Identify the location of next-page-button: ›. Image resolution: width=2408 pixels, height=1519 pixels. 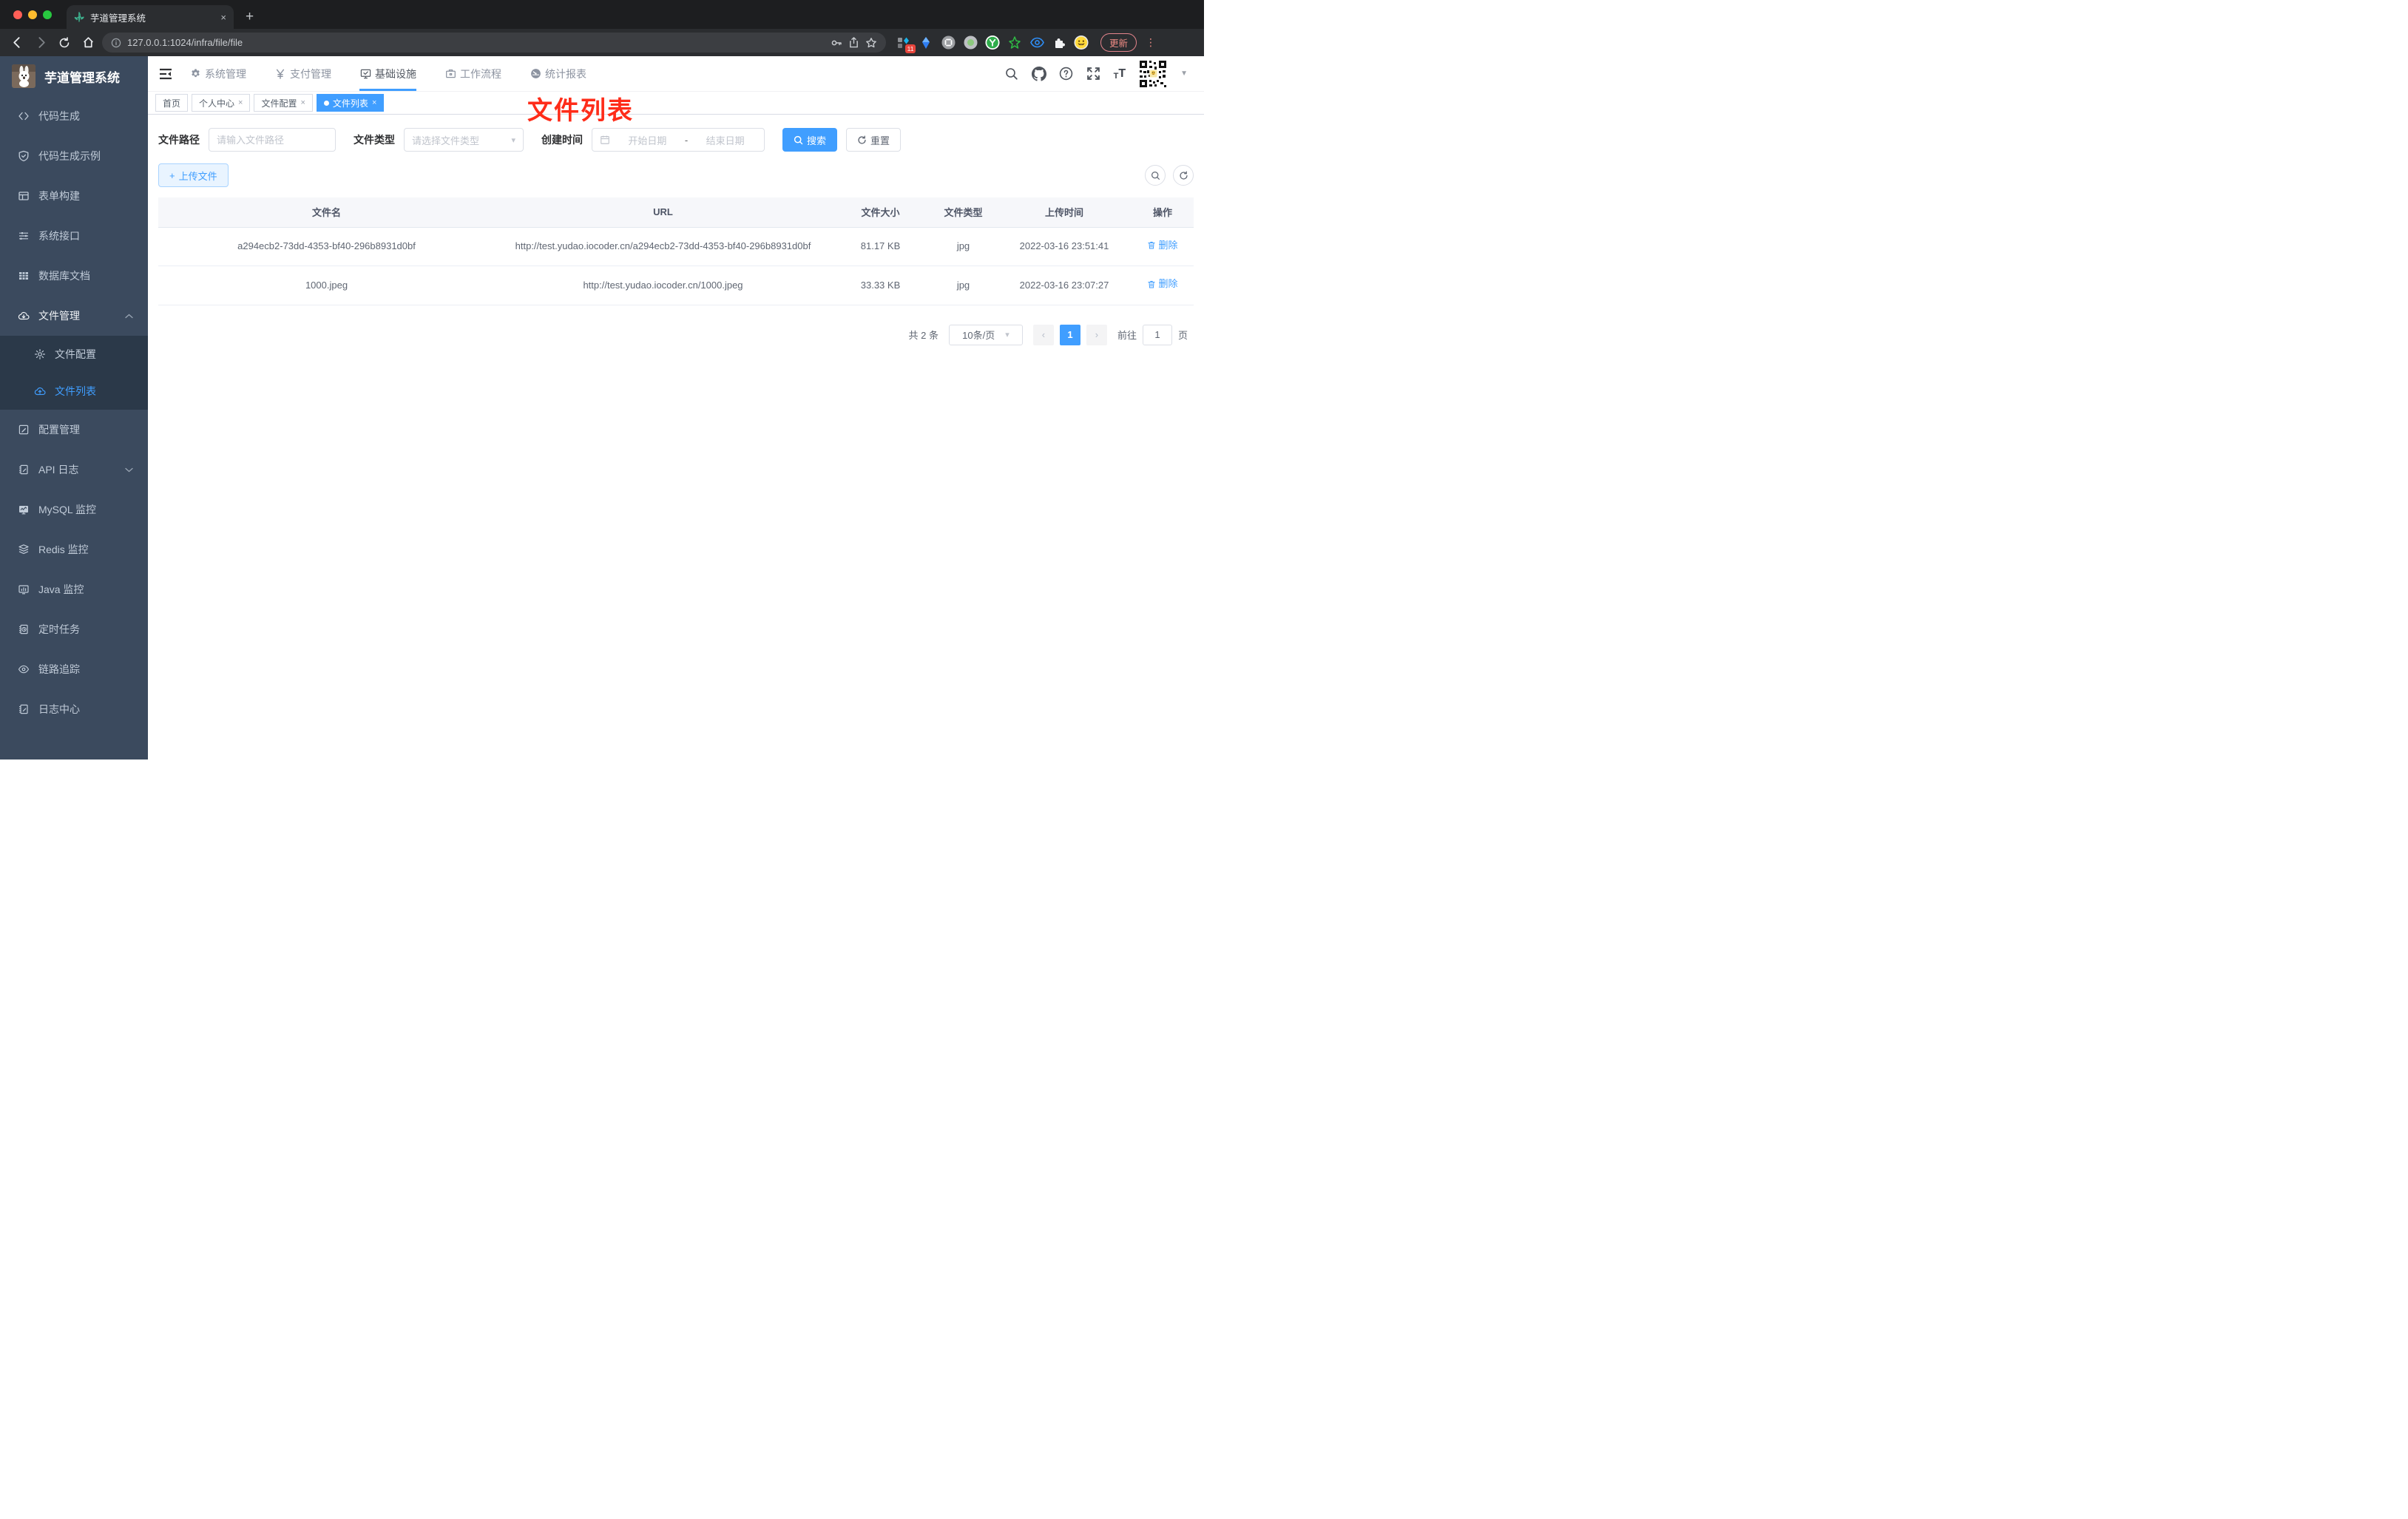
(1096, 334).